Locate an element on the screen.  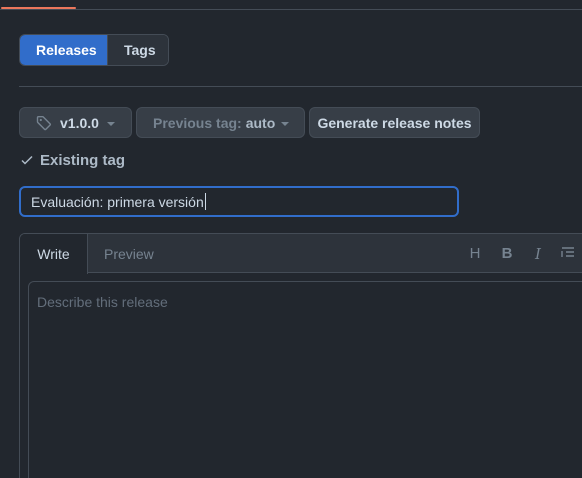
release-body-placeholder: Describe this release is located at coordinates (102, 302).